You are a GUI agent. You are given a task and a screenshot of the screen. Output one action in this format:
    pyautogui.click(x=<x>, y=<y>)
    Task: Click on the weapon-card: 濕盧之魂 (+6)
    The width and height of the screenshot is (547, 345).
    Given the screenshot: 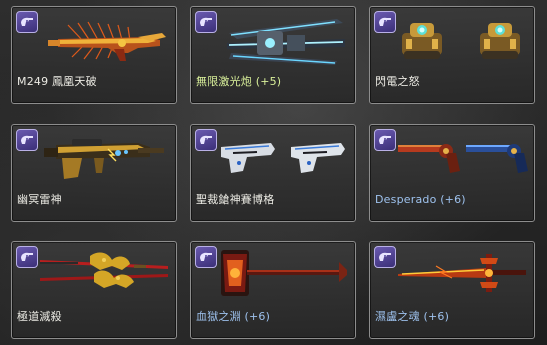 What is the action you would take?
    pyautogui.click(x=452, y=290)
    